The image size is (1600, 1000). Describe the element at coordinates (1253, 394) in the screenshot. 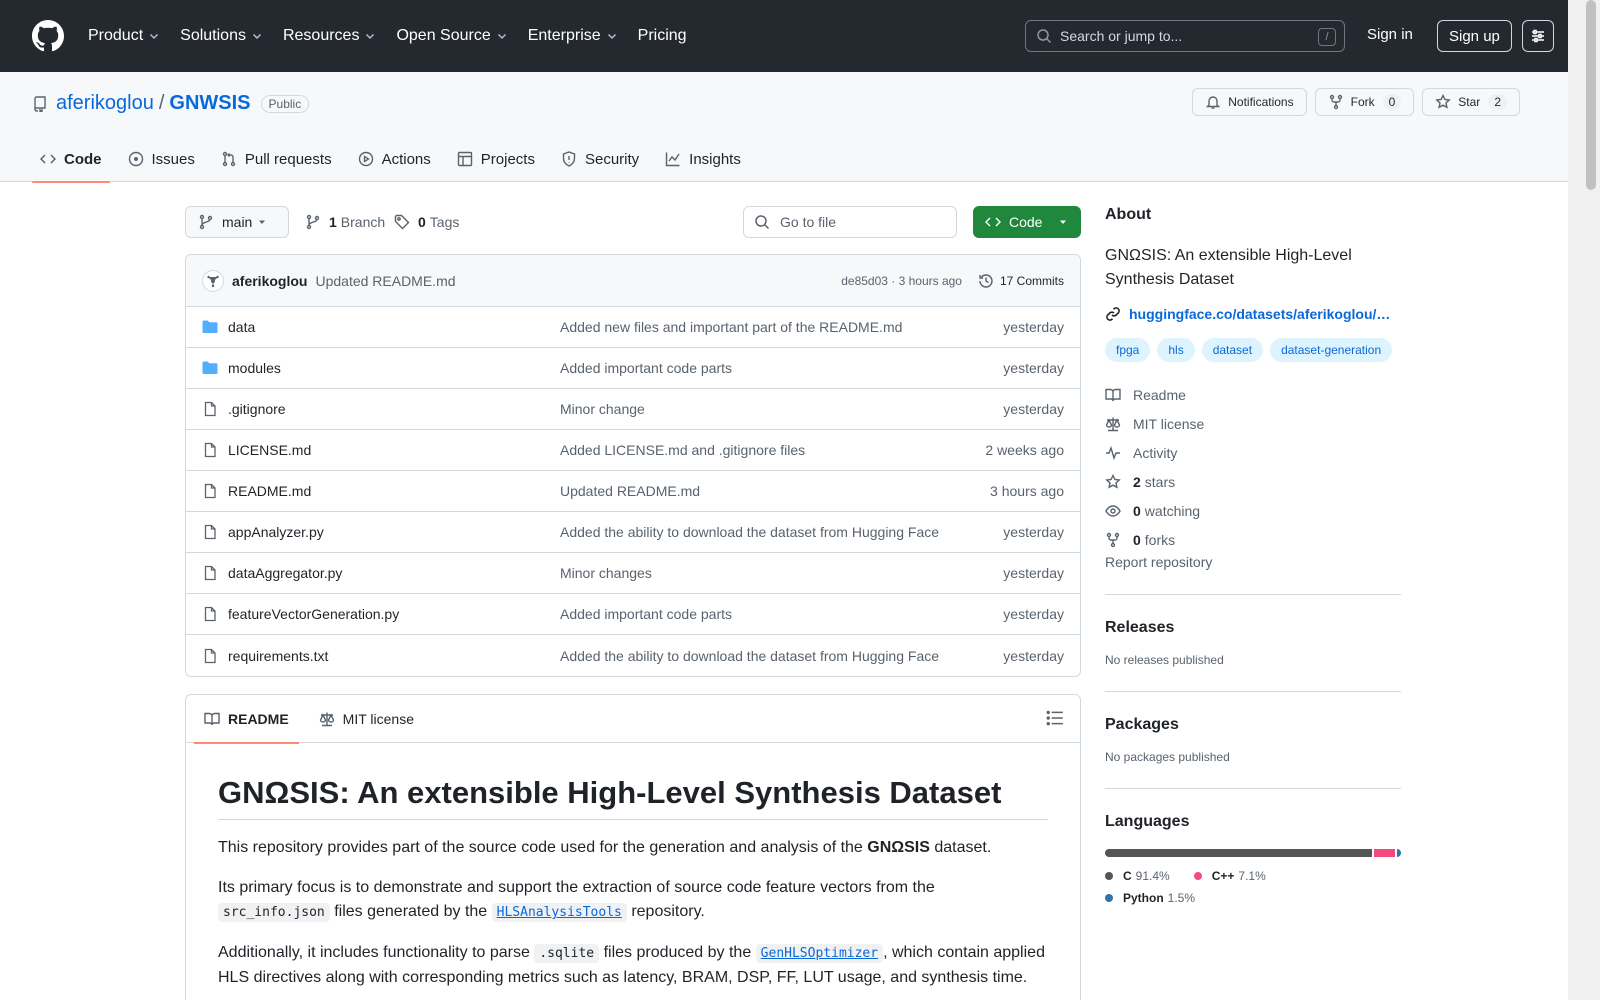

I see `readme-link: Readme` at that location.